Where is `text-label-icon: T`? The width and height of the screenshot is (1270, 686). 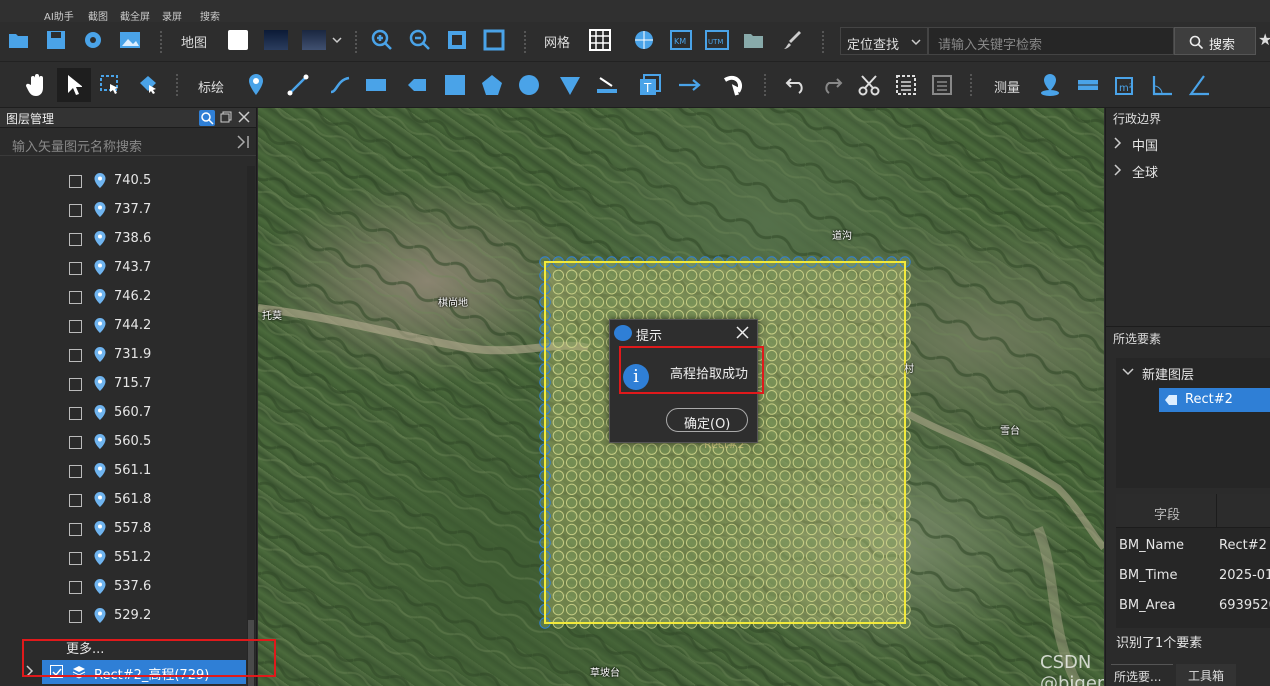 text-label-icon: T is located at coordinates (650, 85).